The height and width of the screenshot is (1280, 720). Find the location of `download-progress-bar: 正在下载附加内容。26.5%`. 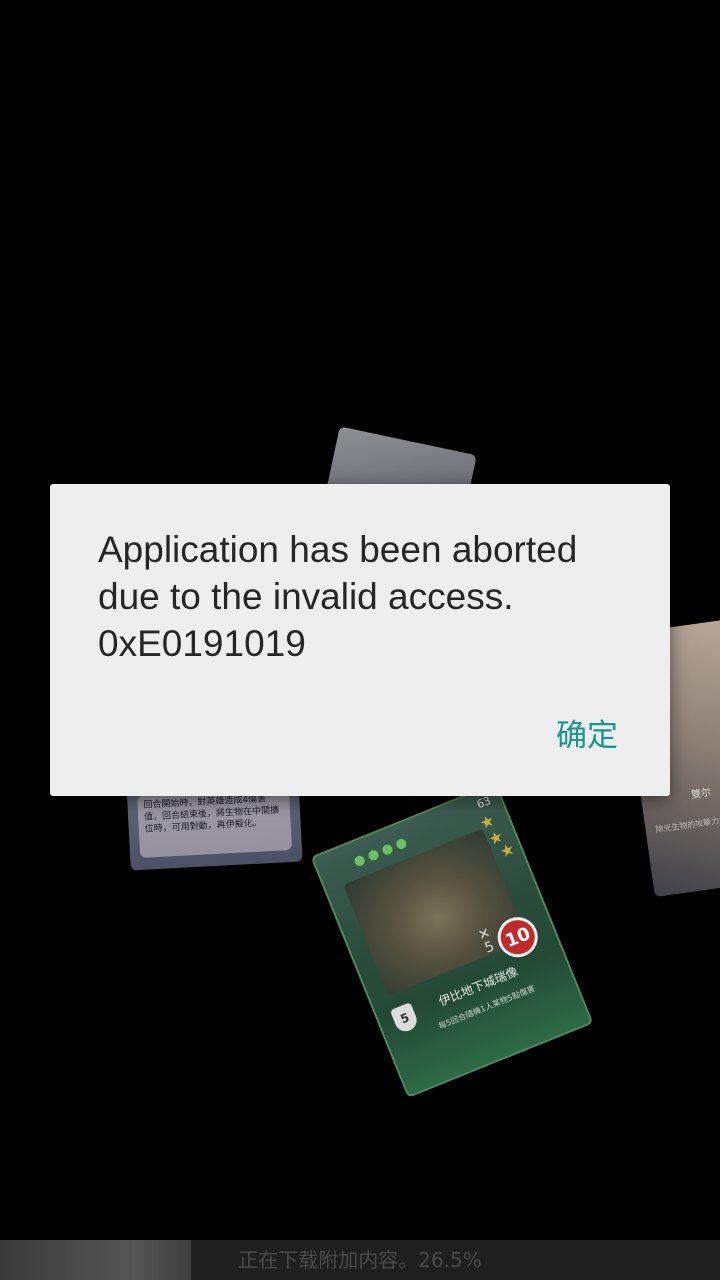

download-progress-bar: 正在下载附加内容。26.5% is located at coordinates (360, 1260).